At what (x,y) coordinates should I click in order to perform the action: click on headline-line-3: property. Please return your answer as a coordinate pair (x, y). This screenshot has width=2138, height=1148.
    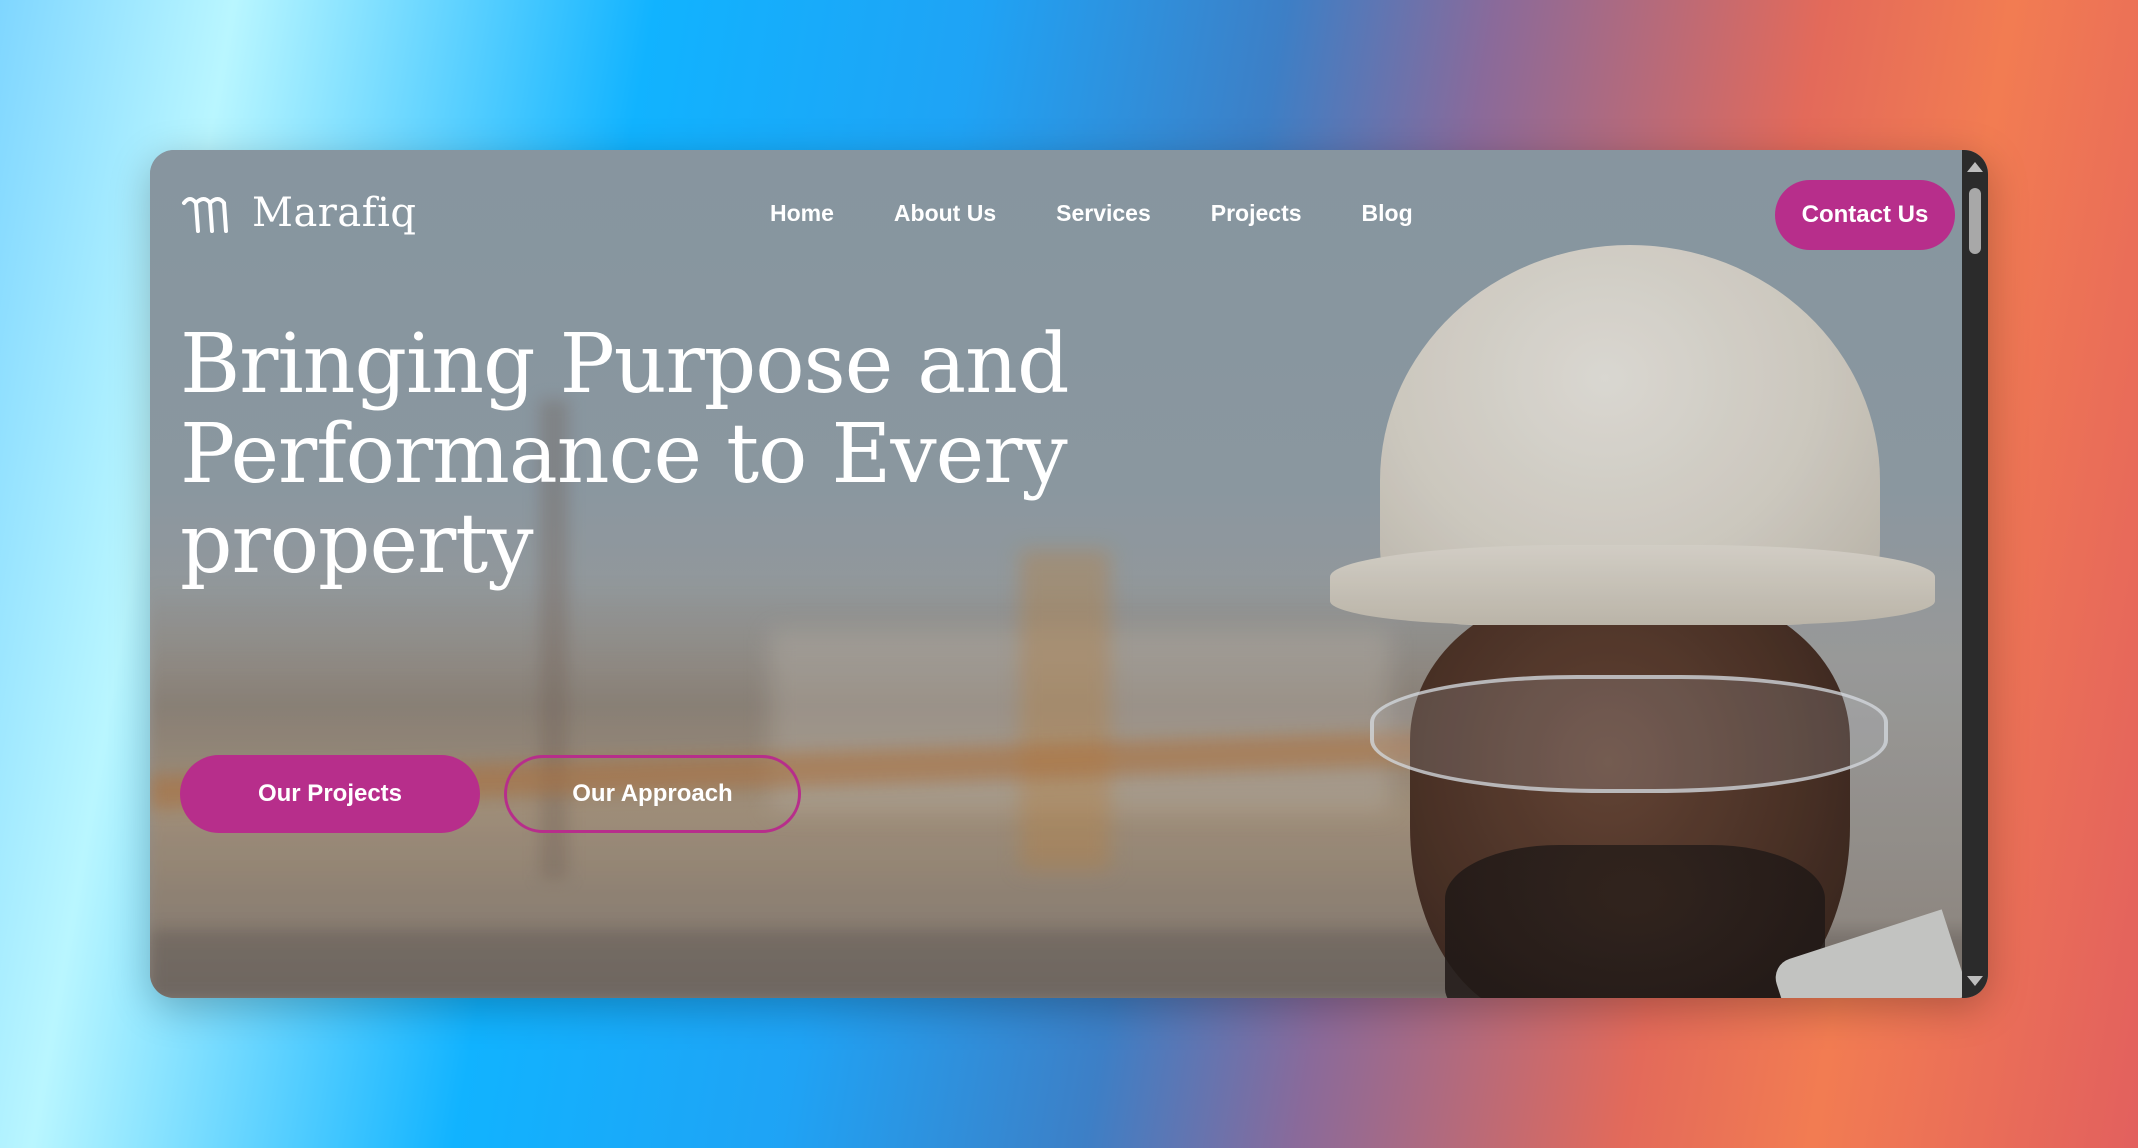
    Looking at the image, I should click on (357, 544).